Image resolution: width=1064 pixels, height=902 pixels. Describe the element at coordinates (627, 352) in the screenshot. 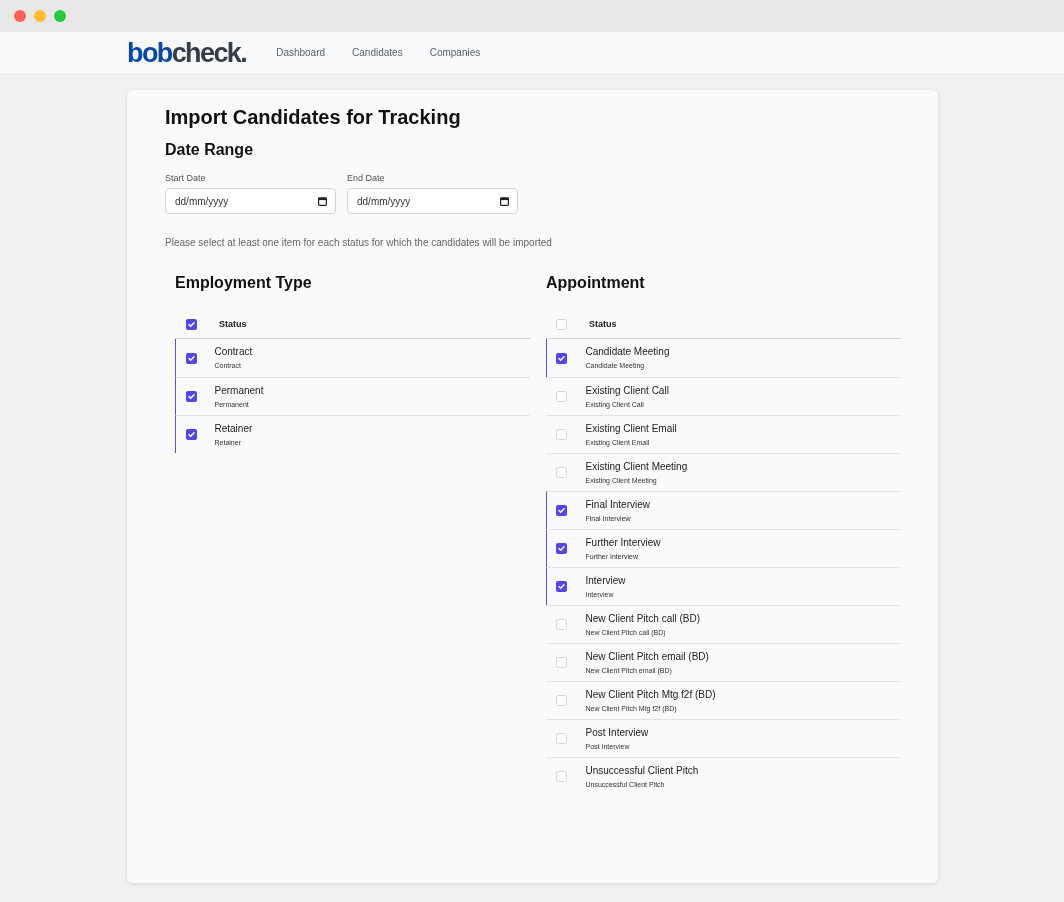

I see `status-label: Candidate Meeting` at that location.